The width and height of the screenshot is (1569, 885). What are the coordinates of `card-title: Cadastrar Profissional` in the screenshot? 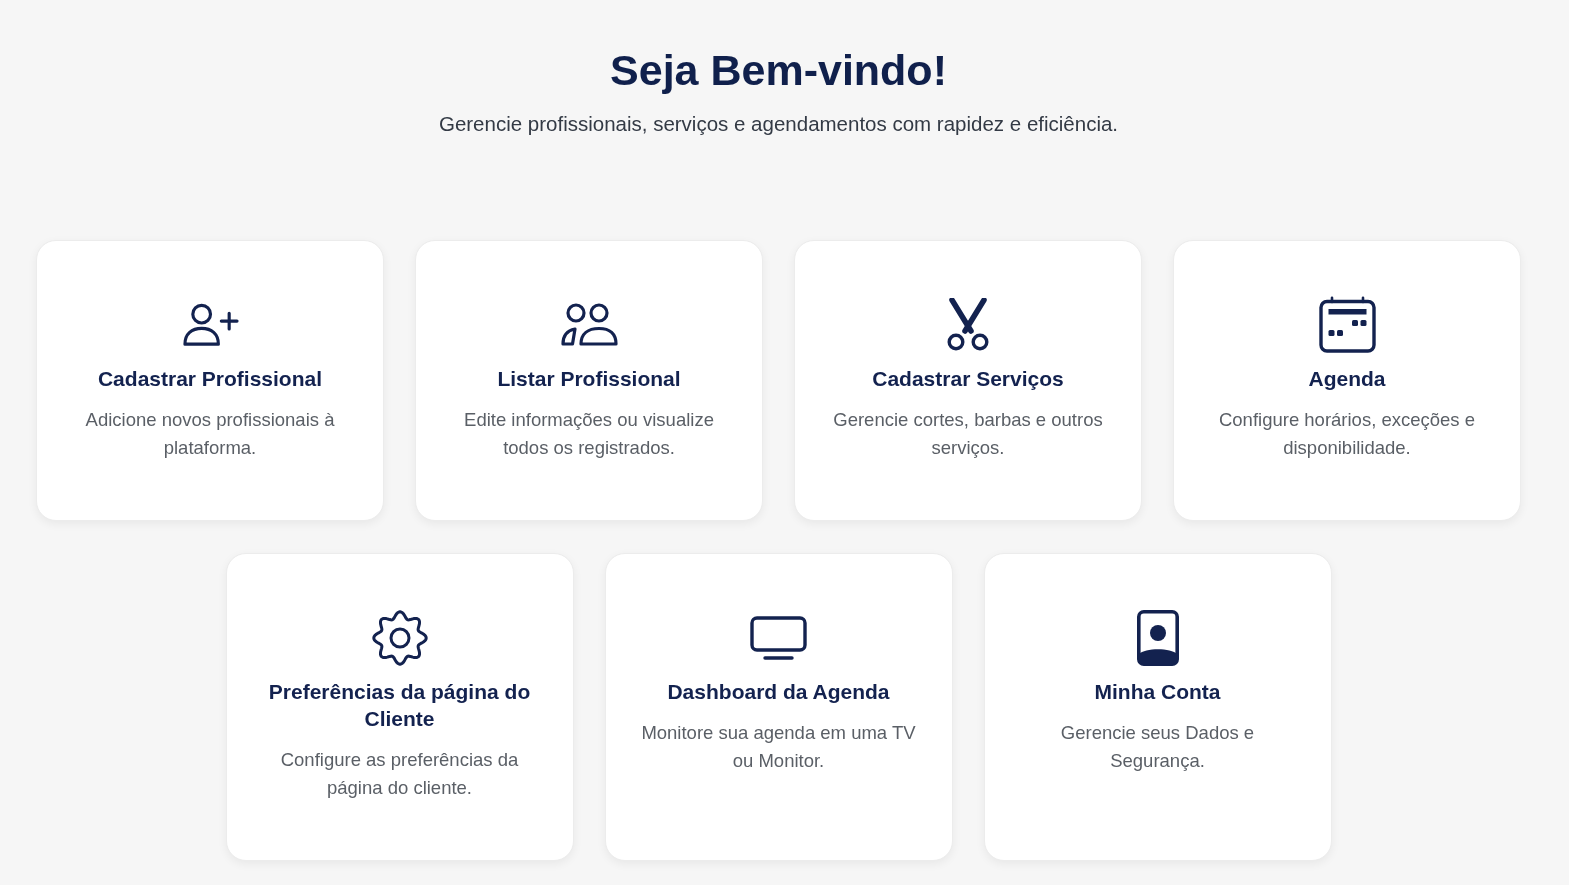 It's located at (210, 379).